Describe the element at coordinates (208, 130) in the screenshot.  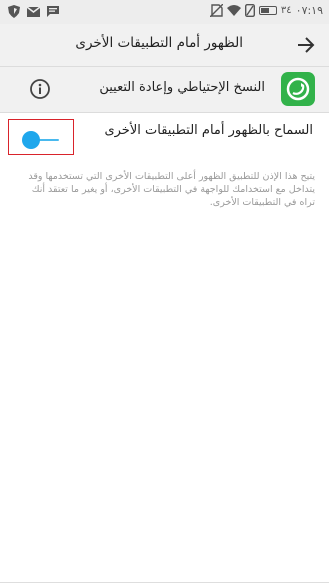
I see `setting-label: السماح بالظهور أمام التطبيقات الأخرى` at that location.